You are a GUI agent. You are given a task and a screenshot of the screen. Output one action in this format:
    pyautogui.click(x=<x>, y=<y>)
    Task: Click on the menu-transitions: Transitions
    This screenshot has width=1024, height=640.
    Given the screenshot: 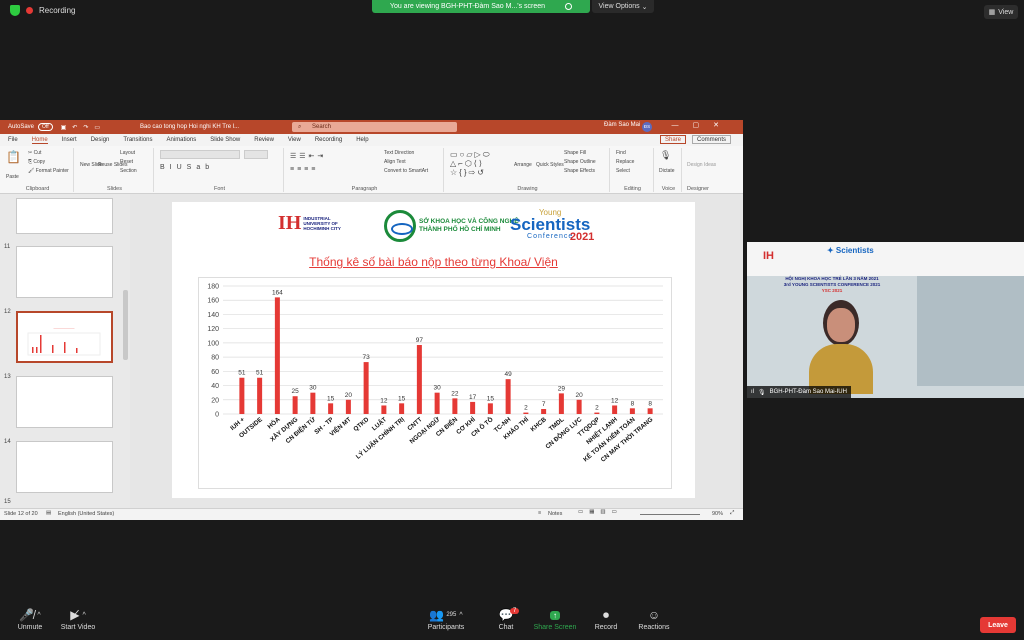 What is the action you would take?
    pyautogui.click(x=137, y=140)
    